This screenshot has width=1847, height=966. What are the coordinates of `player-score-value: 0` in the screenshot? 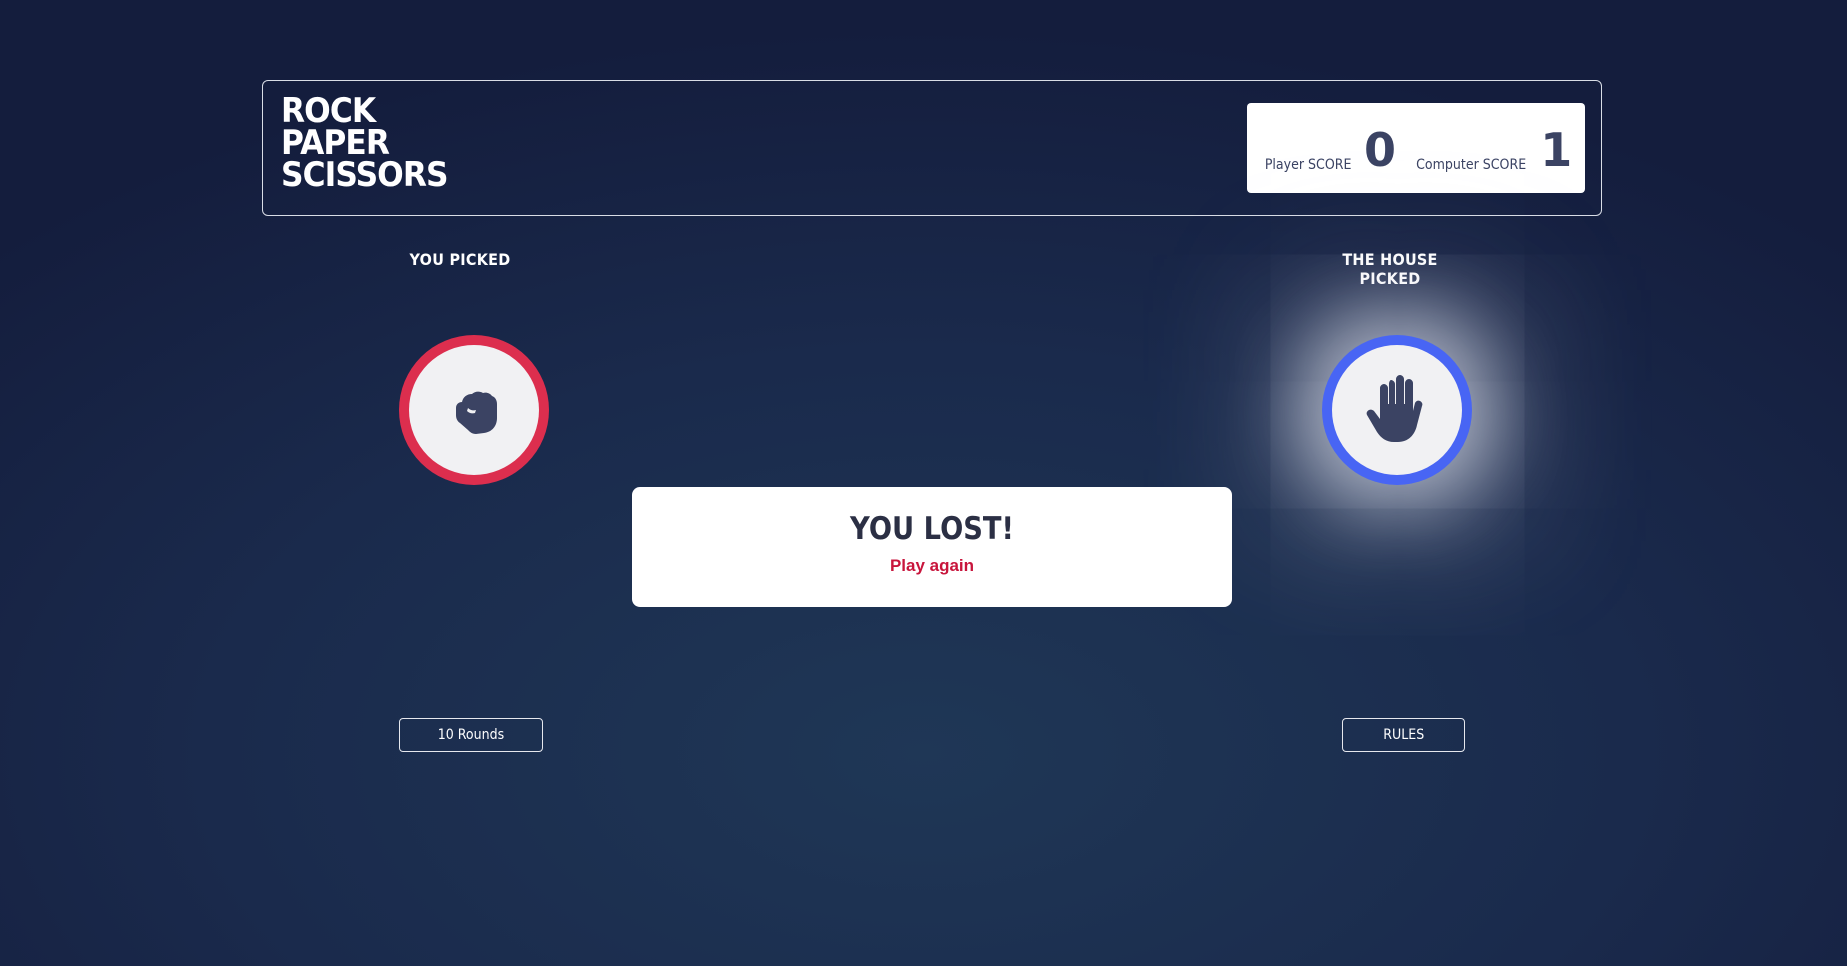 It's located at (1379, 150).